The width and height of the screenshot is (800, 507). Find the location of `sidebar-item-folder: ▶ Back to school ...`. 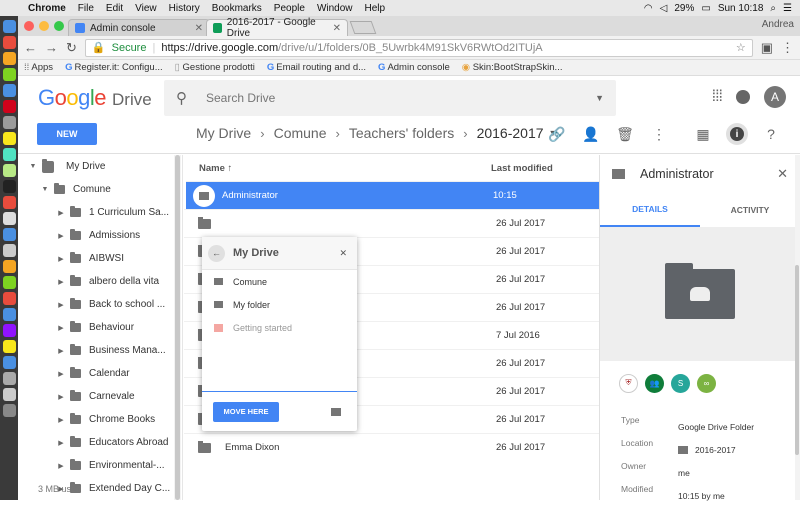

sidebar-item-folder: ▶ Back to school ... is located at coordinates (100, 304).